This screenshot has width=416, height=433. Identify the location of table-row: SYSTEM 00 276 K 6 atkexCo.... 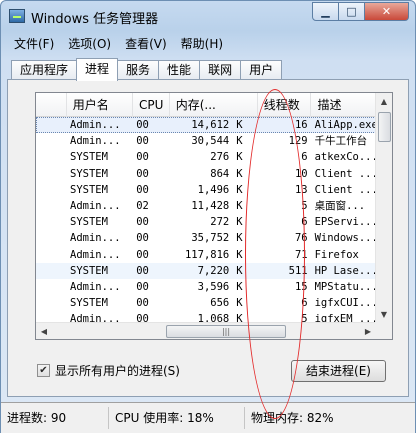
(206, 157).